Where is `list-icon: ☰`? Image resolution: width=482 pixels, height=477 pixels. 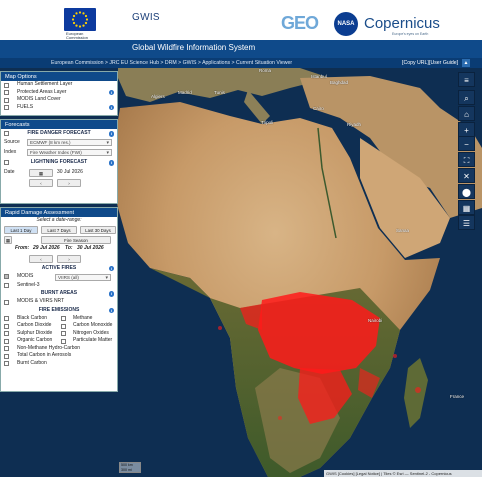
list-icon: ☰ is located at coordinates (466, 222).